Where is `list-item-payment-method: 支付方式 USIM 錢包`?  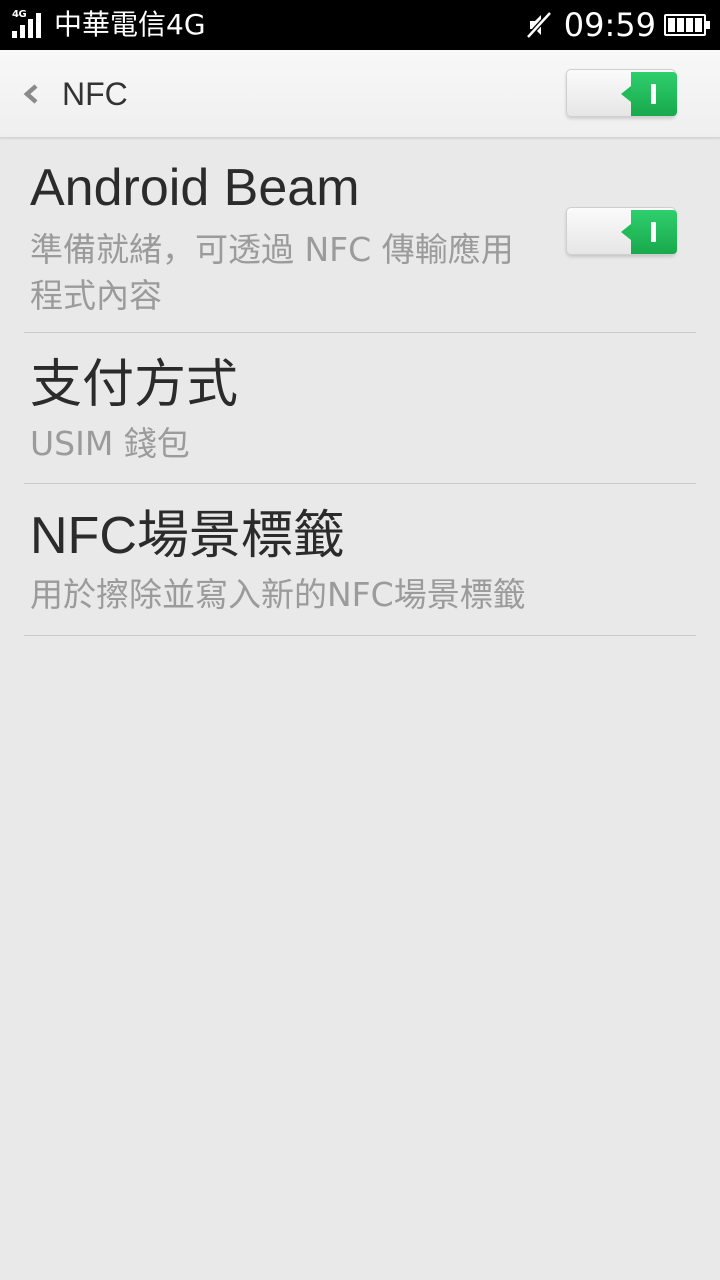
list-item-payment-method: 支付方式 USIM 錢包 is located at coordinates (360, 408).